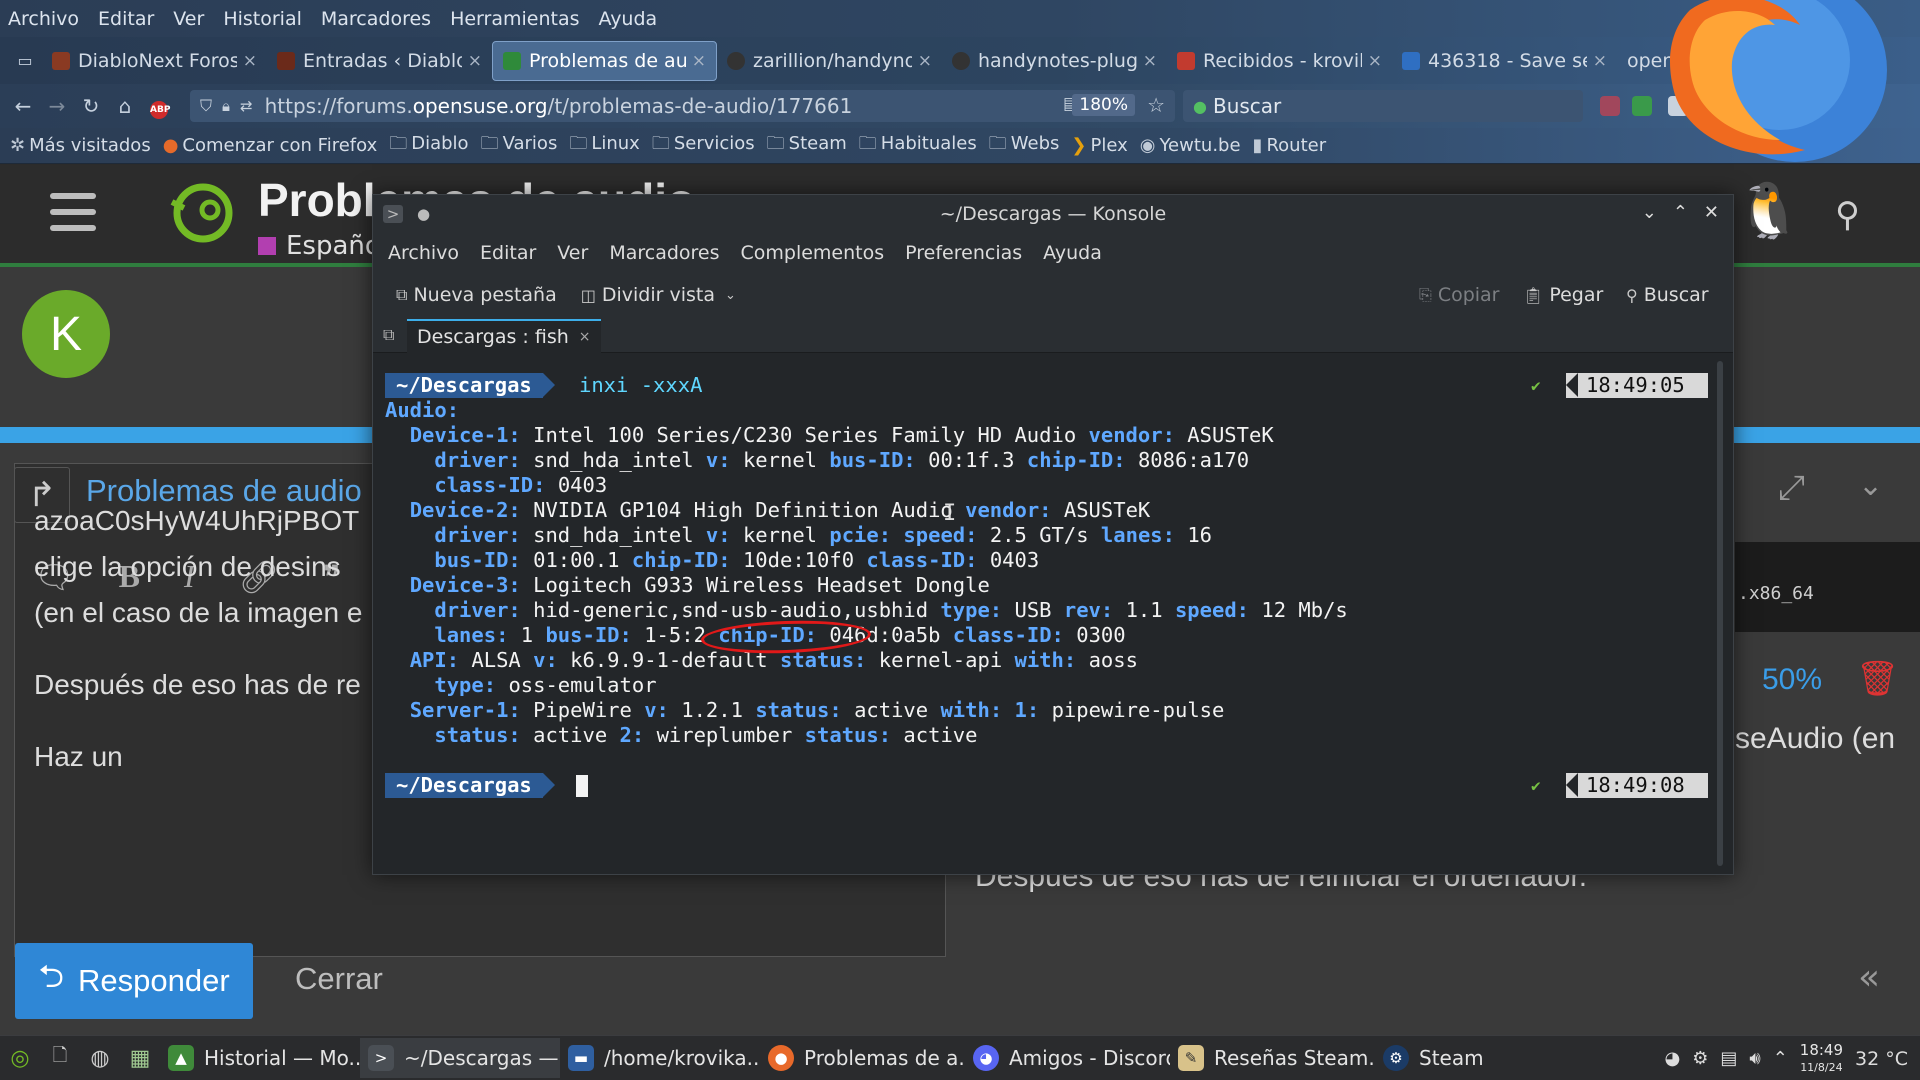  Describe the element at coordinates (1768, 211) in the screenshot. I see `user-avatar-penguin-icon: 🐧` at that location.